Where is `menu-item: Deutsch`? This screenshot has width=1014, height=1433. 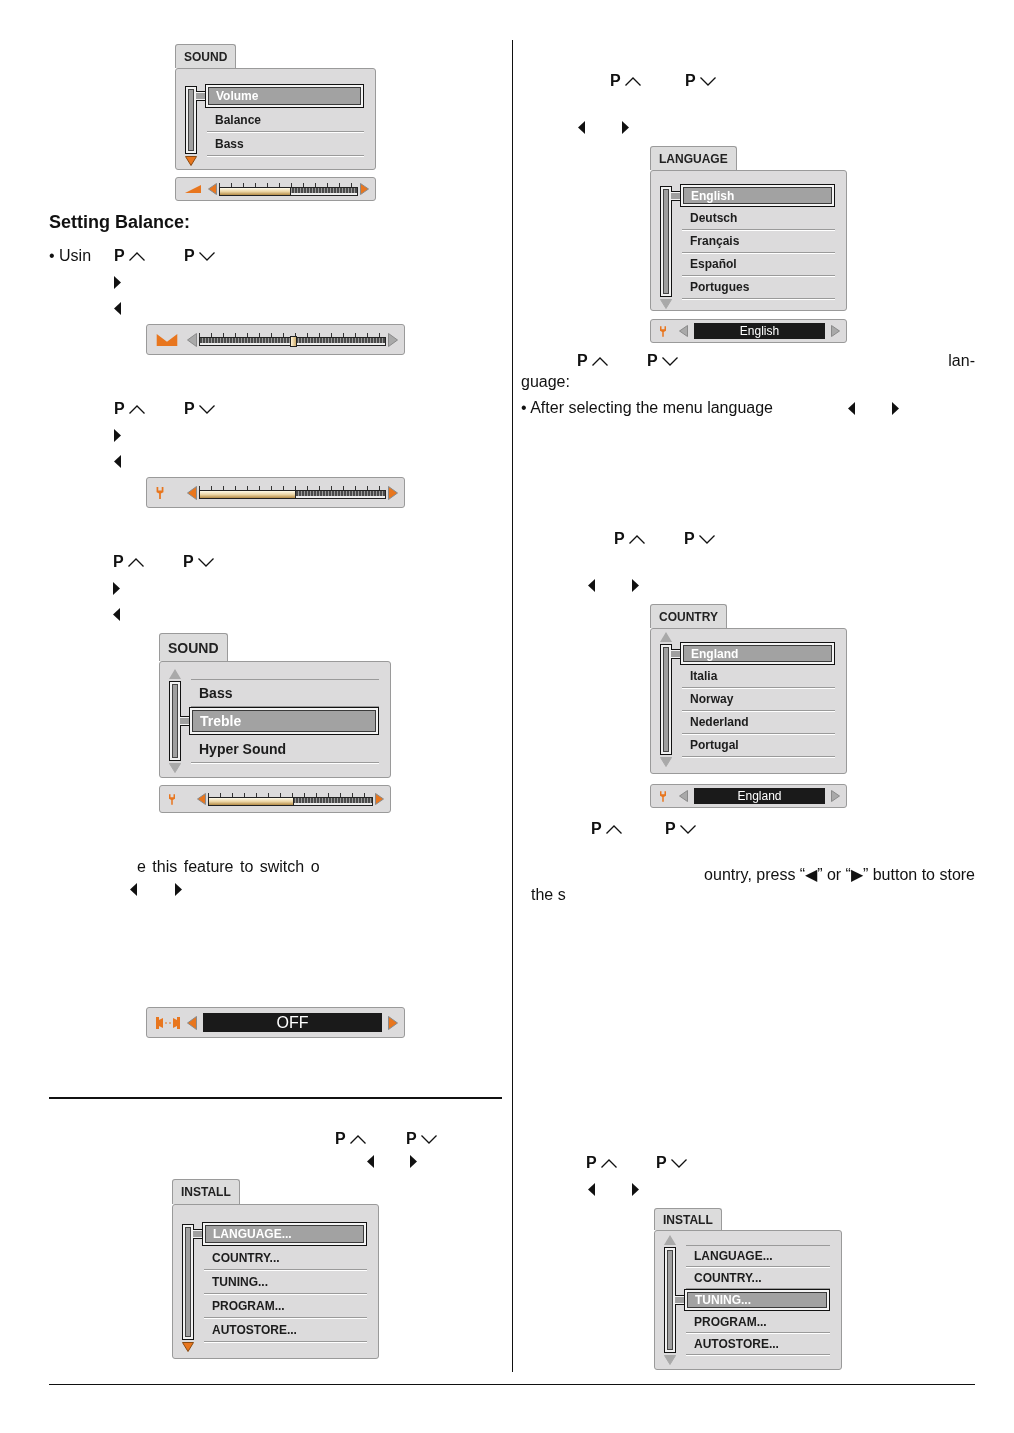 menu-item: Deutsch is located at coordinates (758, 218).